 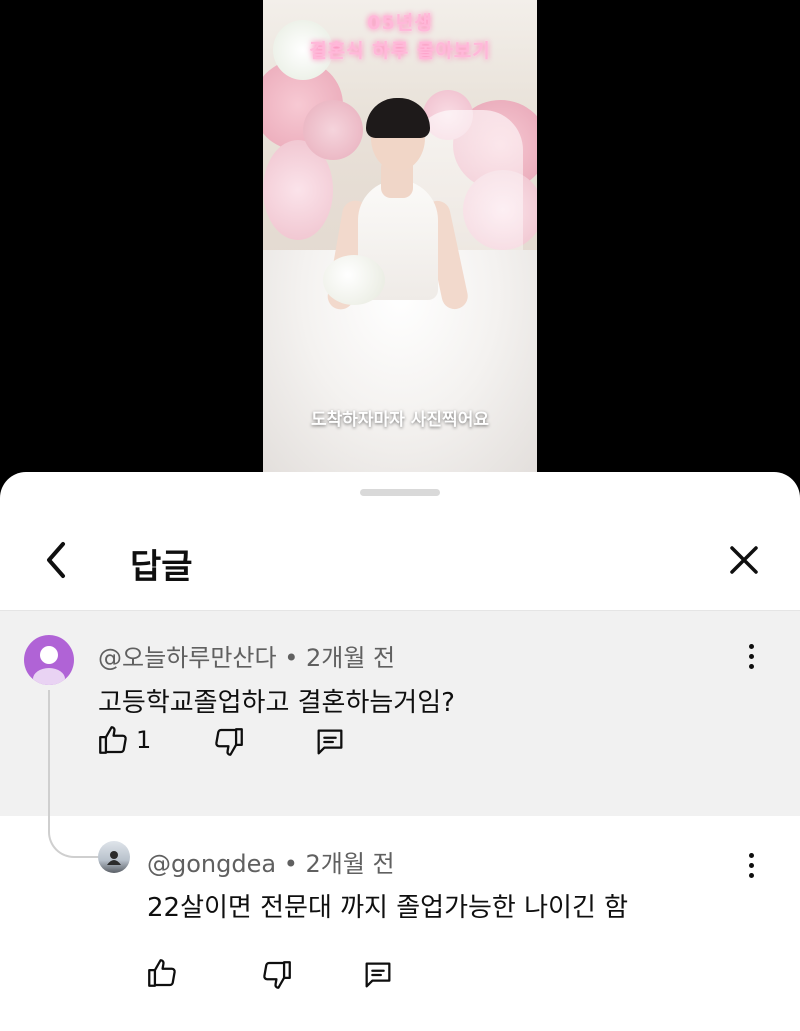 I want to click on bouquet, so click(x=354, y=280).